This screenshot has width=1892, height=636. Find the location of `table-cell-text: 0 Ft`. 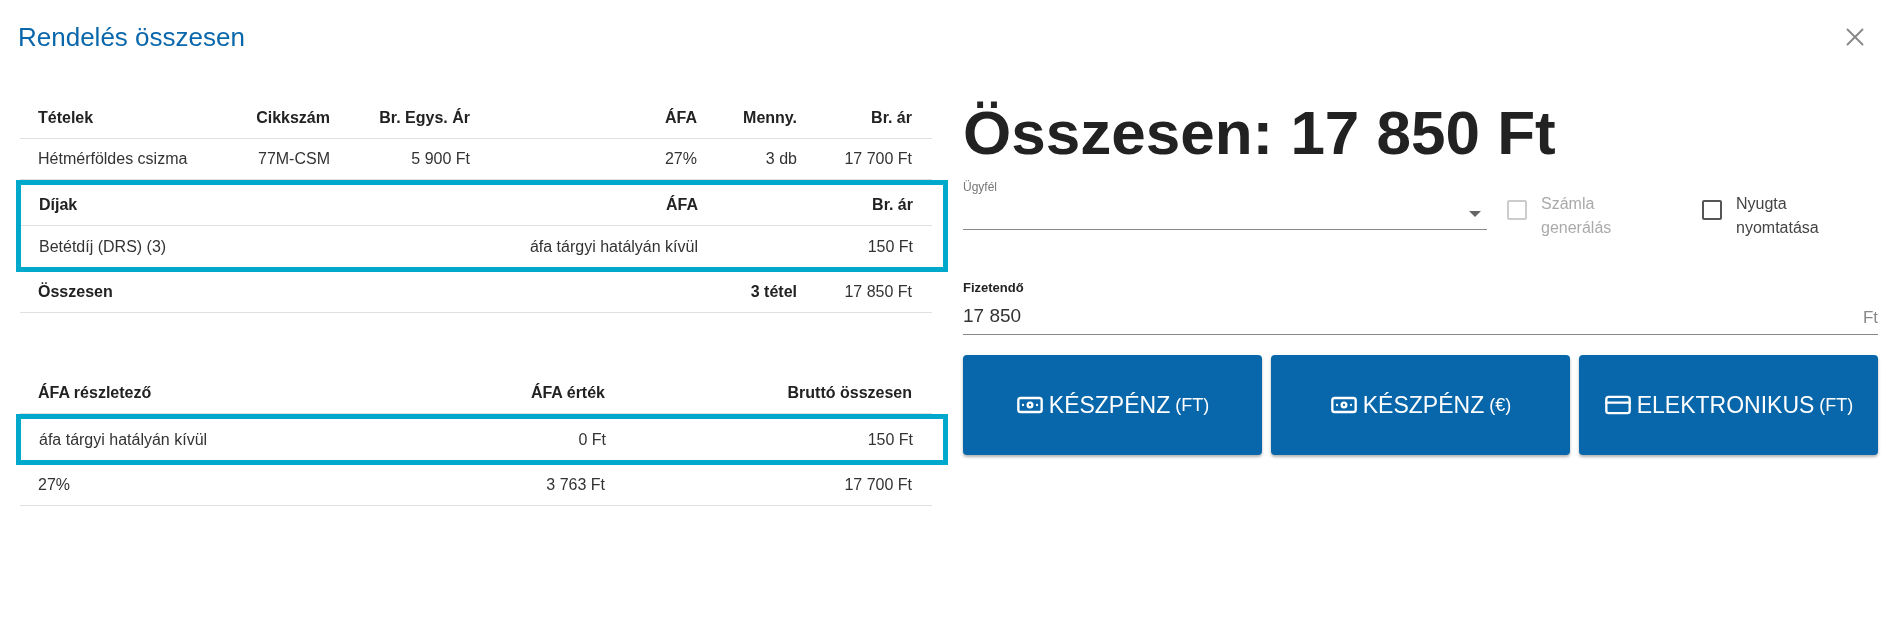

table-cell-text: 0 Ft is located at coordinates (591, 439).